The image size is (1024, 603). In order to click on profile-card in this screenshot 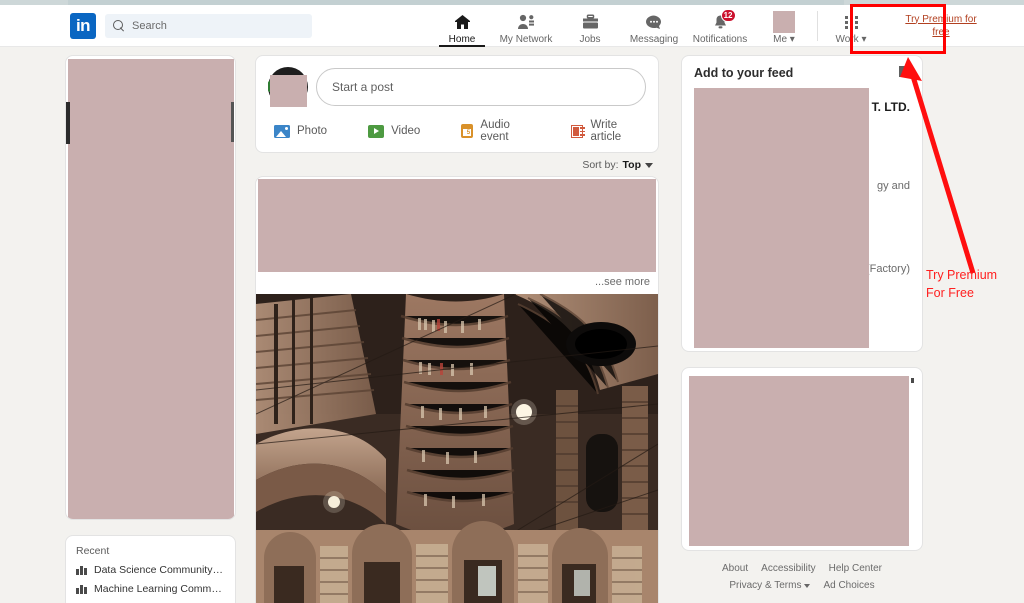, I will do `click(150, 287)`.